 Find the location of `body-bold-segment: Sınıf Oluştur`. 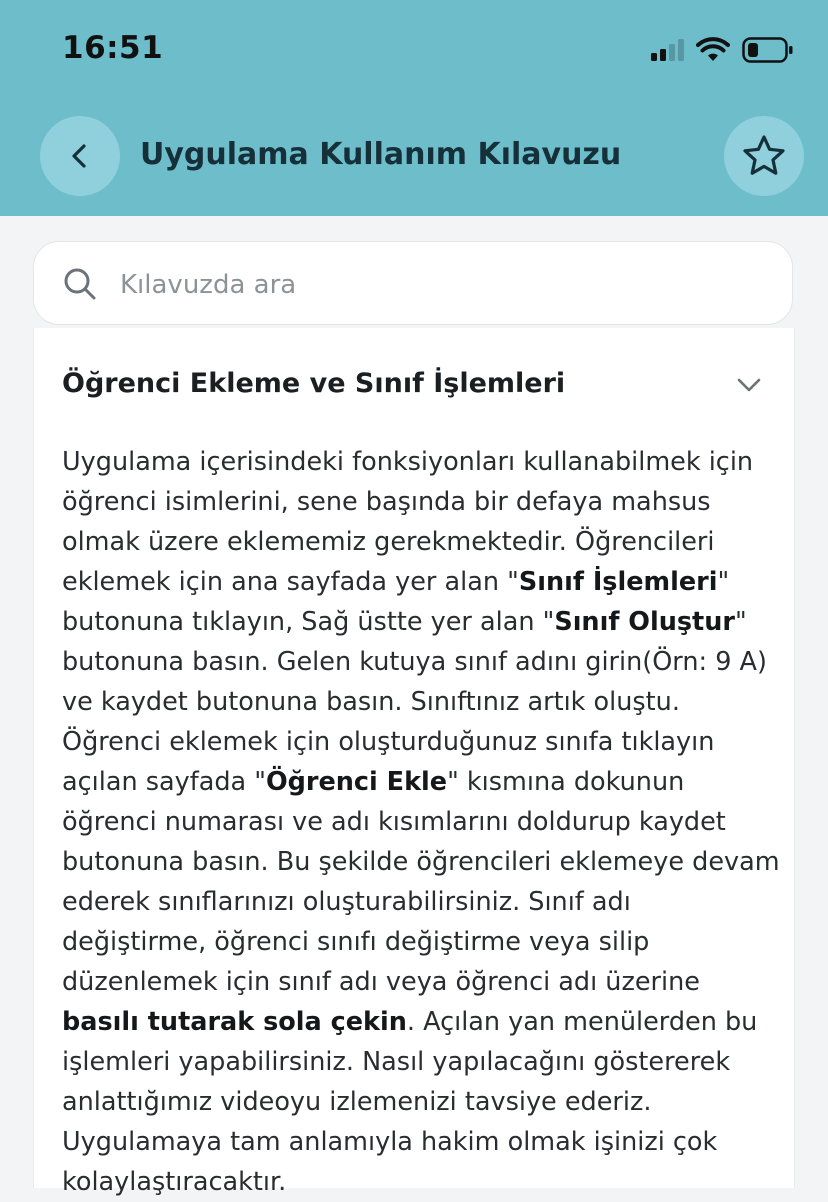

body-bold-segment: Sınıf Oluştur is located at coordinates (644, 622).